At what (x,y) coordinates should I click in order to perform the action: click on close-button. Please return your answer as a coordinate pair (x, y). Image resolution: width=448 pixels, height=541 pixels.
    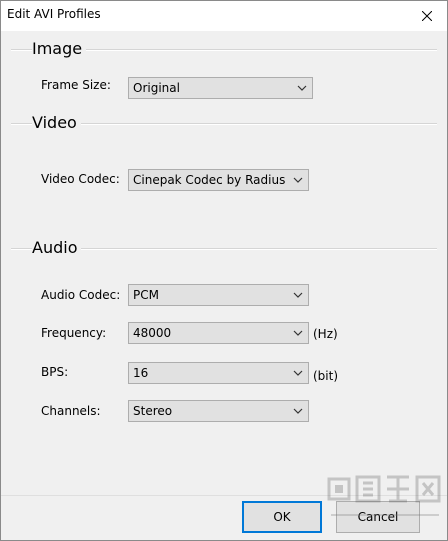
    Looking at the image, I should click on (427, 16).